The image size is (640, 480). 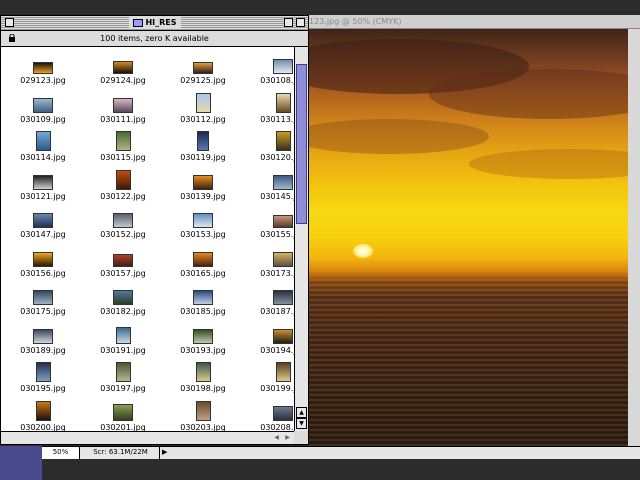 I want to click on file-name: 030119.jpg, so click(x=202, y=157).